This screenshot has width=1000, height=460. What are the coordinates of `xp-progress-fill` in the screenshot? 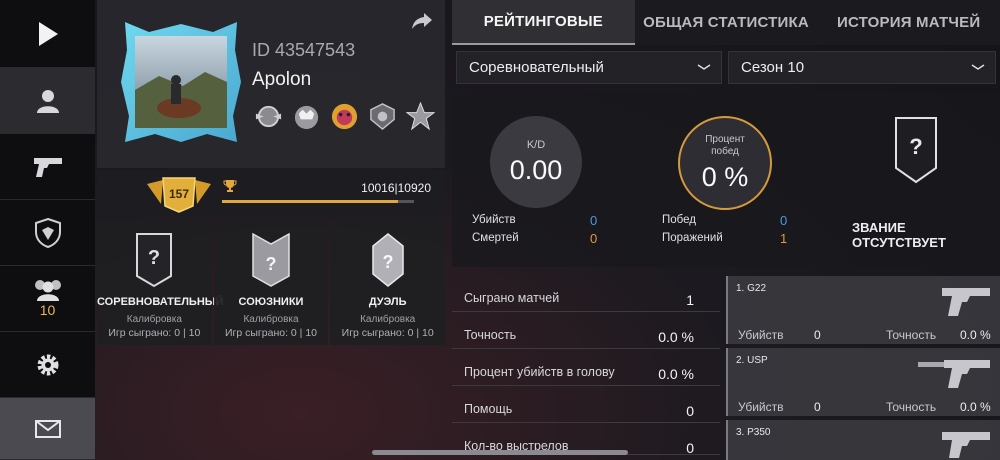 It's located at (310, 201).